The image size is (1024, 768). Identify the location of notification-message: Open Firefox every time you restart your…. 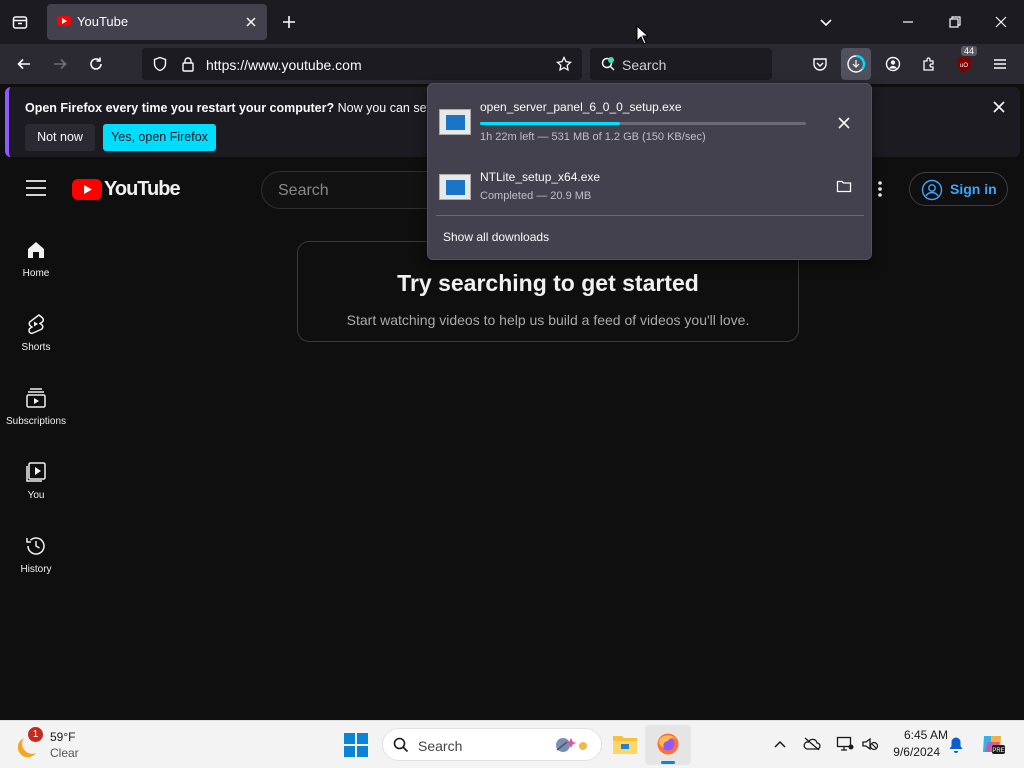
(240, 108).